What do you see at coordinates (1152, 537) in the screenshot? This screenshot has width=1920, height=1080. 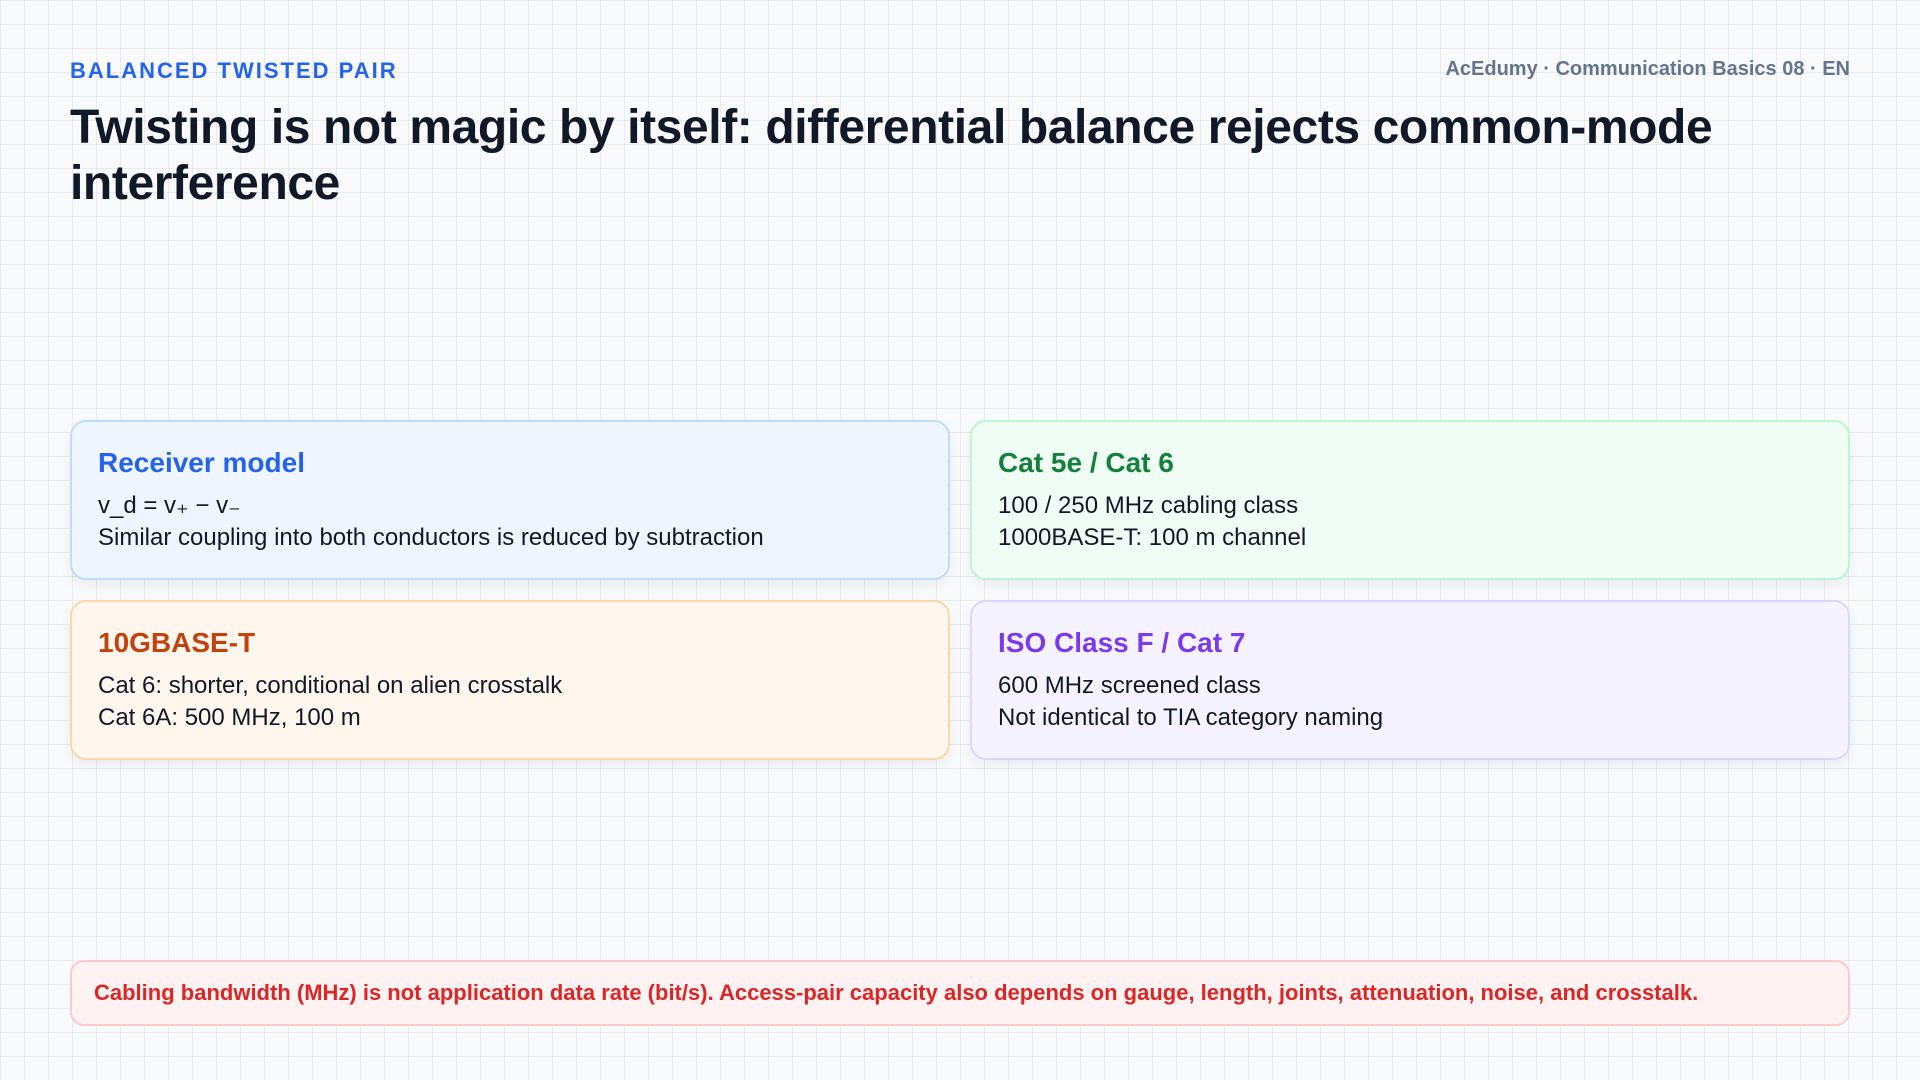 I see `card-line: 1000BASE-T: 100 m channel` at bounding box center [1152, 537].